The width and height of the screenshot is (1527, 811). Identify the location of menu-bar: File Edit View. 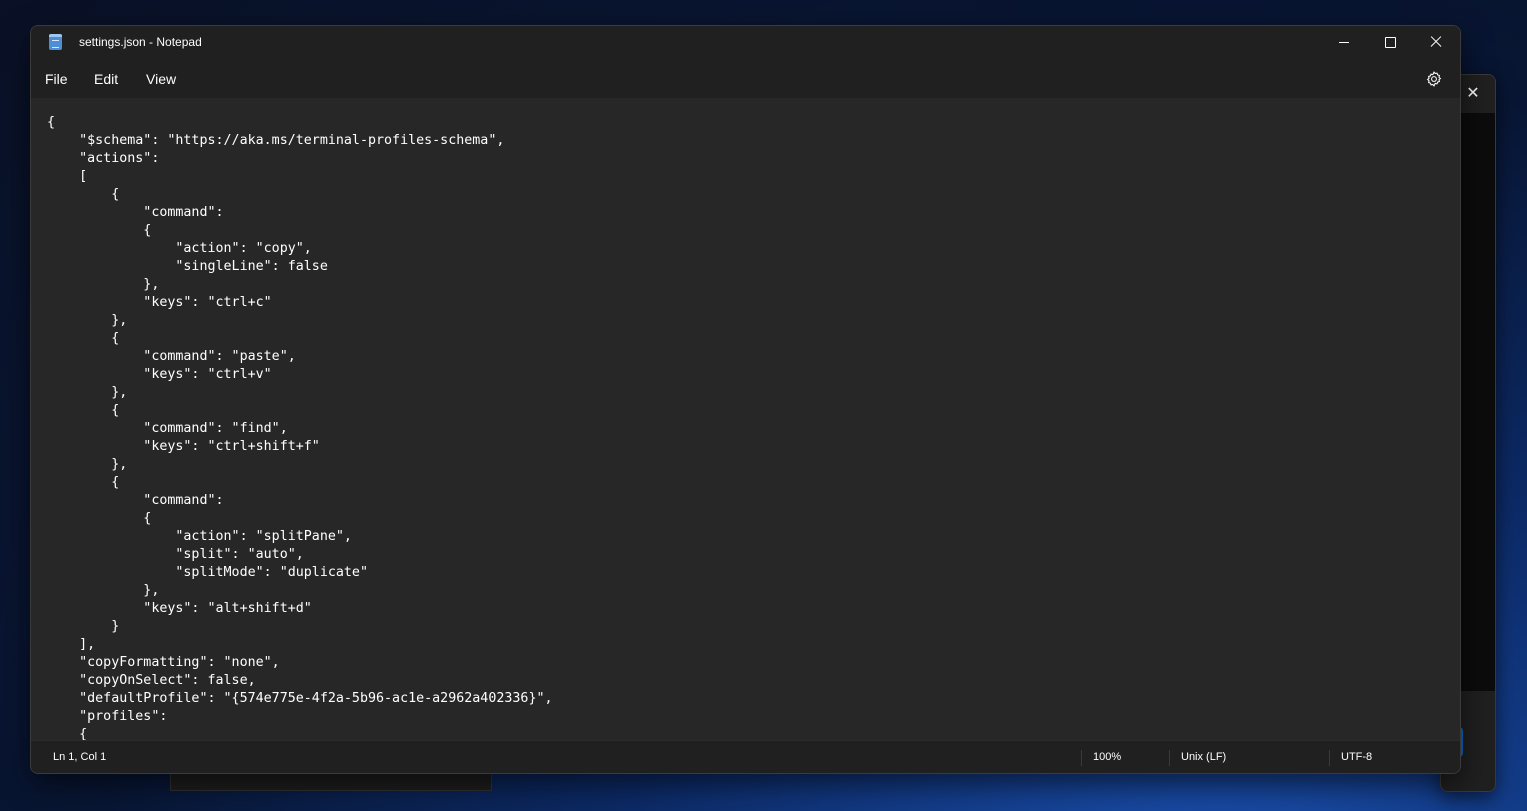
(745, 78).